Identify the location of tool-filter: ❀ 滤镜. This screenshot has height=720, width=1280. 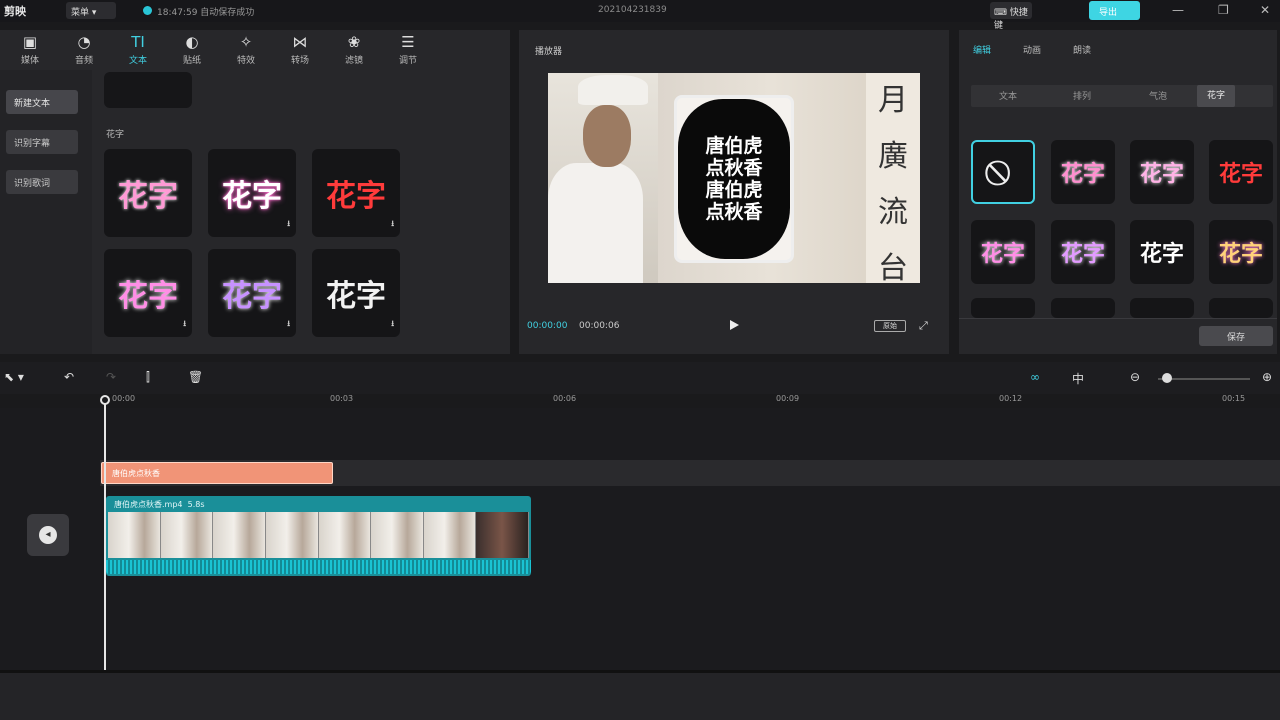
(354, 50).